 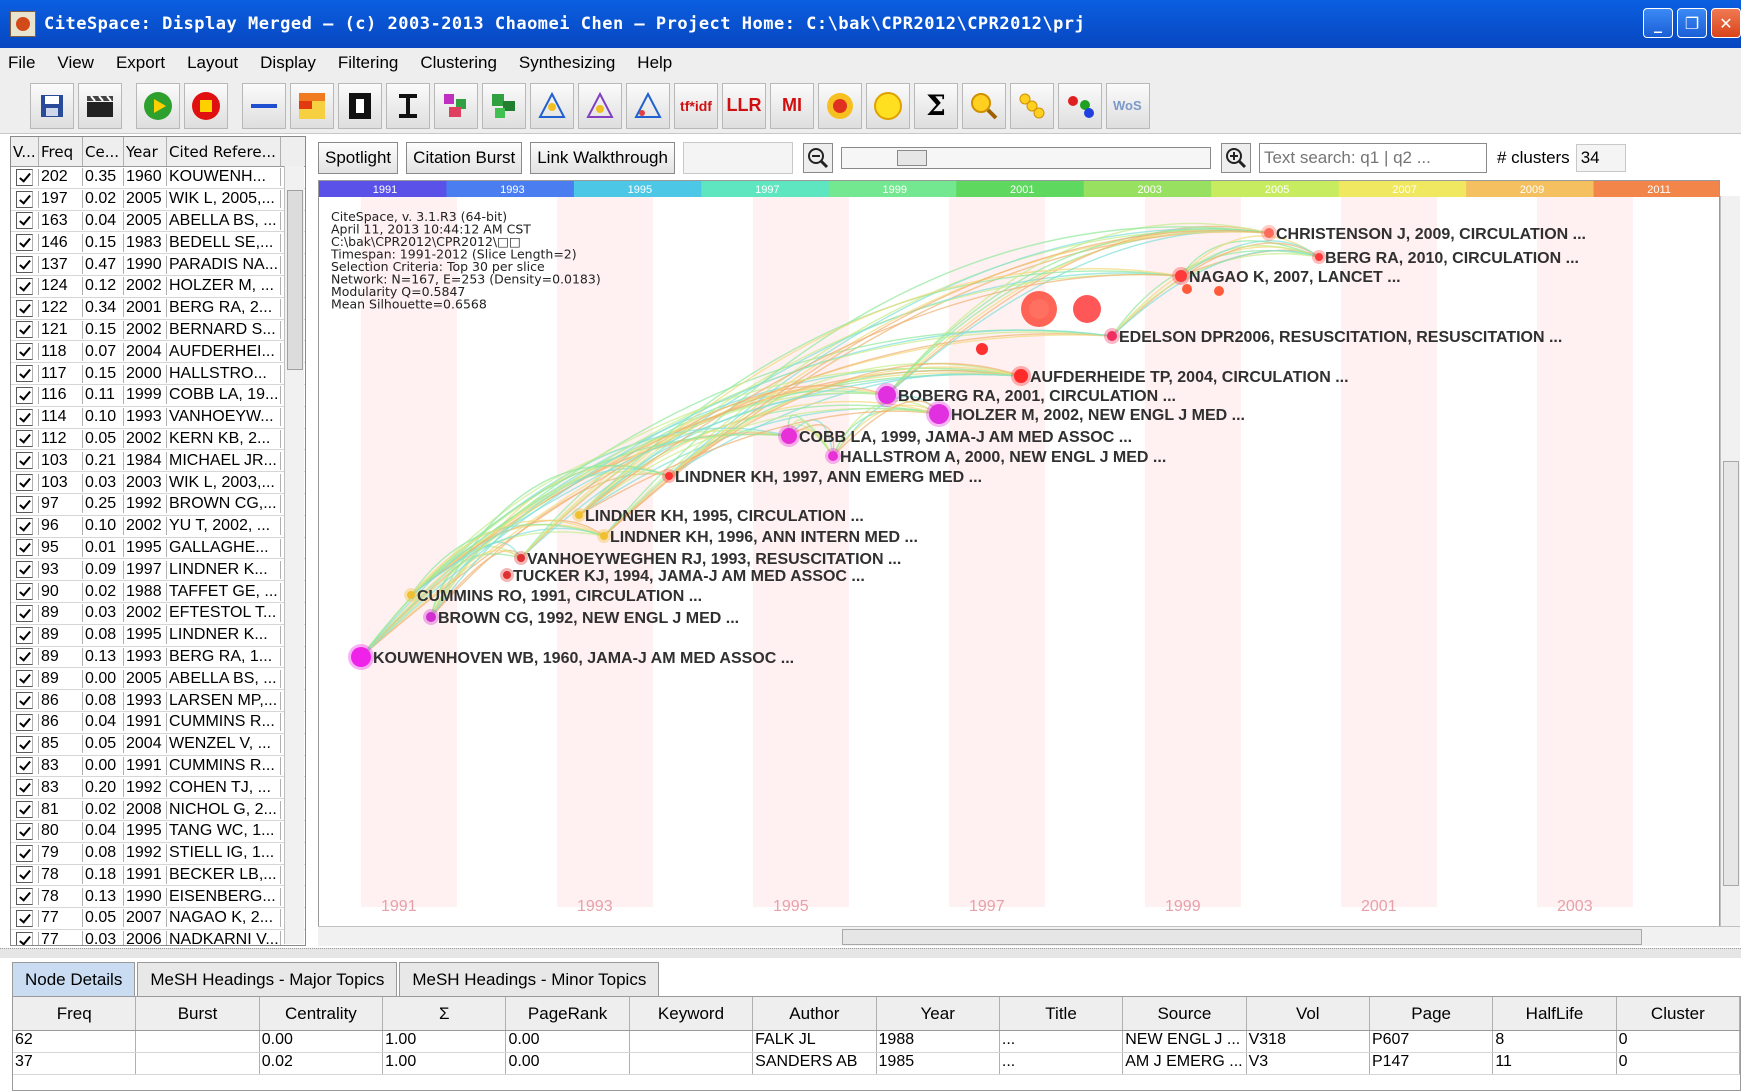 What do you see at coordinates (744, 105) in the screenshot?
I see `llr-button: LLR` at bounding box center [744, 105].